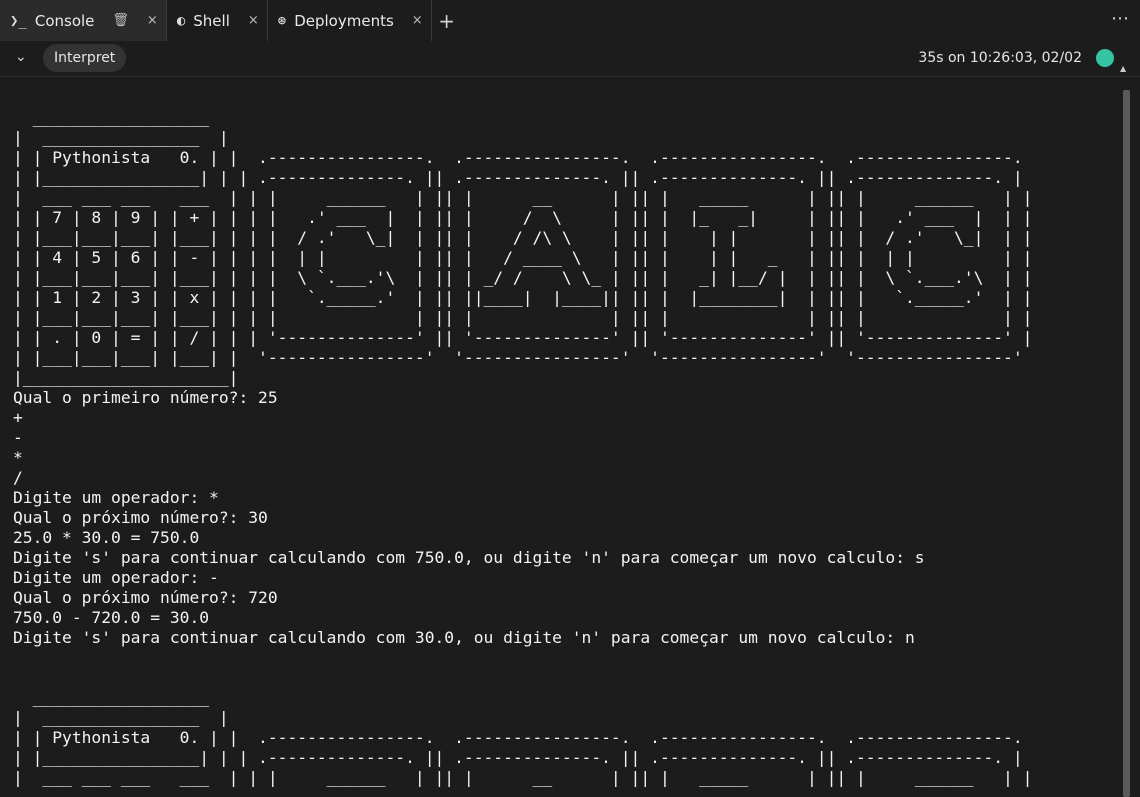  What do you see at coordinates (1000, 58) in the screenshot?
I see `run-status-text: 35s on 10:26:03, 02/02` at bounding box center [1000, 58].